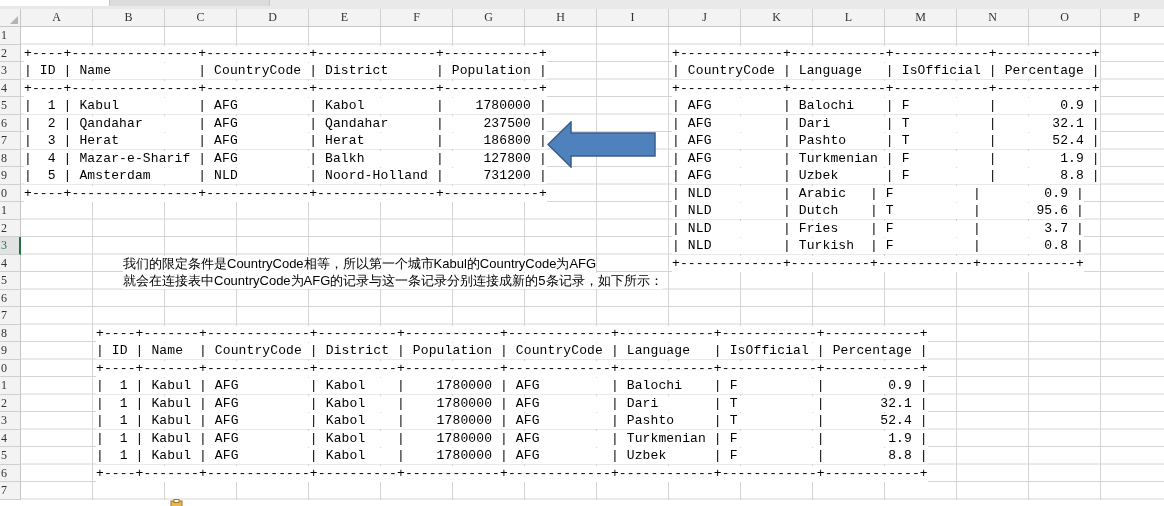 This screenshot has width=1164, height=506. I want to click on note-text: 就会在连接表中CountryCode为AFG的记录与这一条记录分别连接成新的5条记录，如下所示：, so click(393, 281).